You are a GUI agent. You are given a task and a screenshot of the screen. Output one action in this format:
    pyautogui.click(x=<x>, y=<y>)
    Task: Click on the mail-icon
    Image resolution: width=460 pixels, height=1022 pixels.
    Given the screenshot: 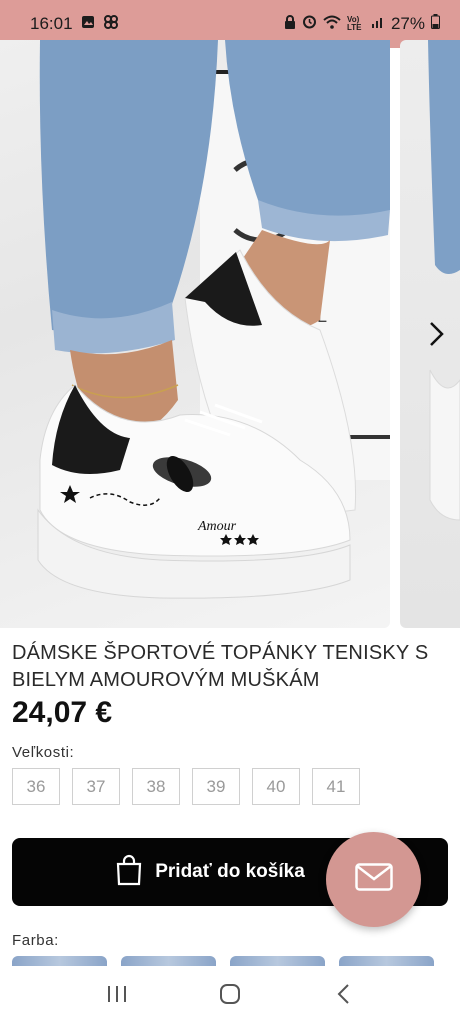 What is the action you would take?
    pyautogui.click(x=373, y=879)
    